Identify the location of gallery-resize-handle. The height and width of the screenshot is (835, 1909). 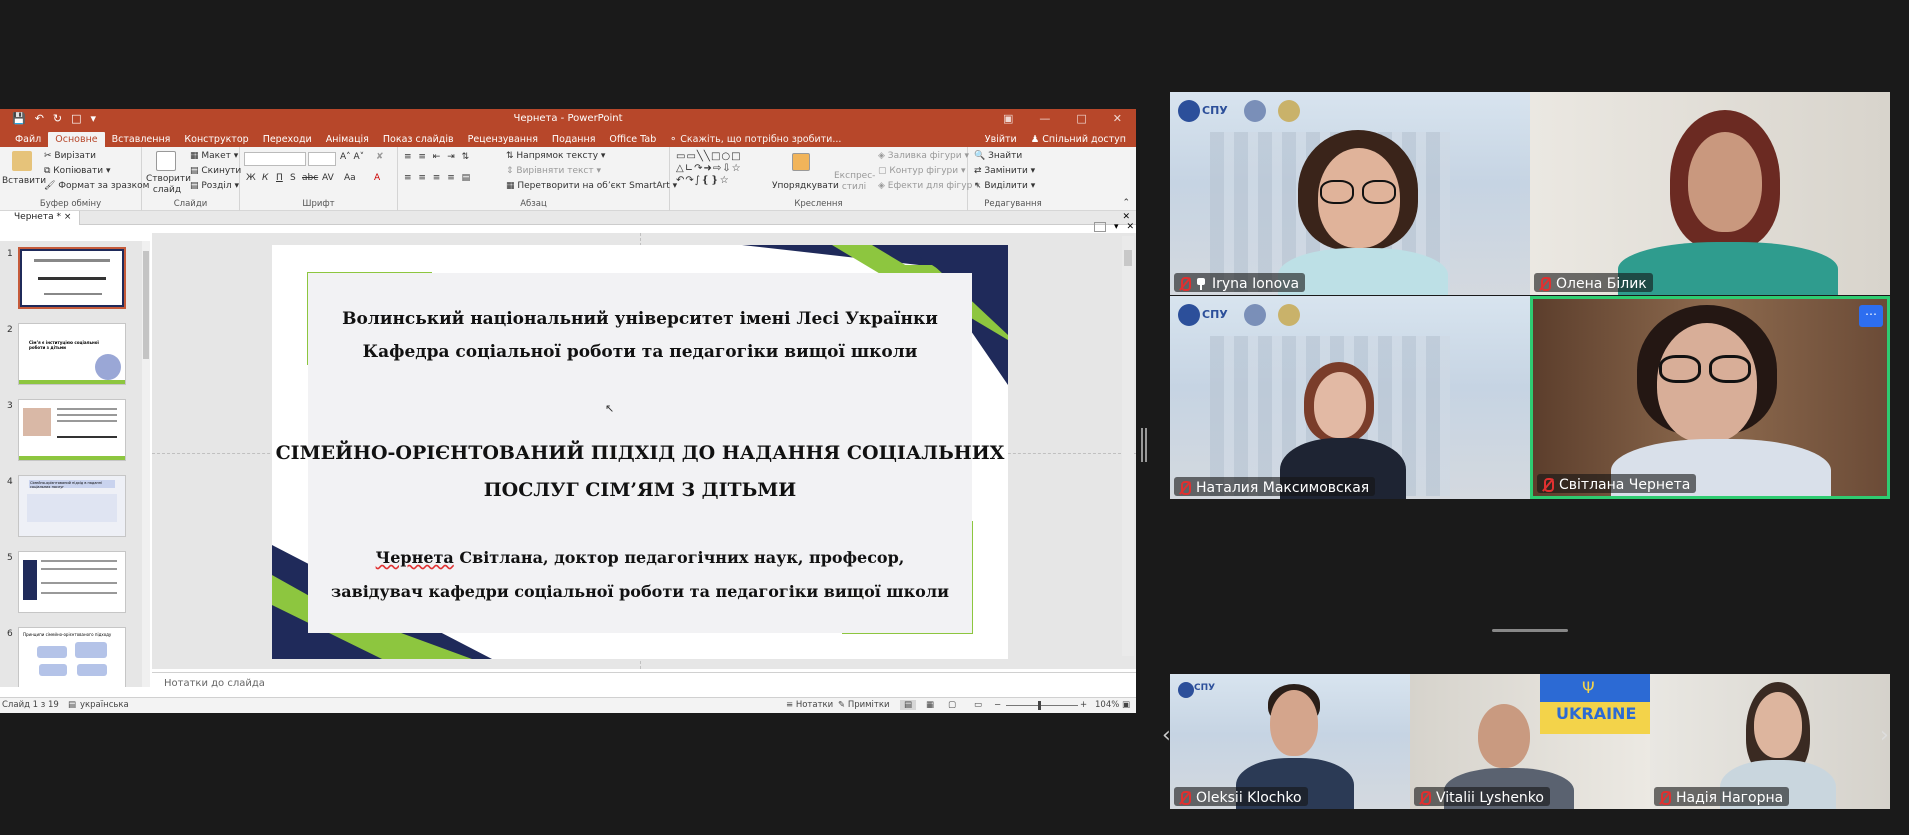
(1530, 630).